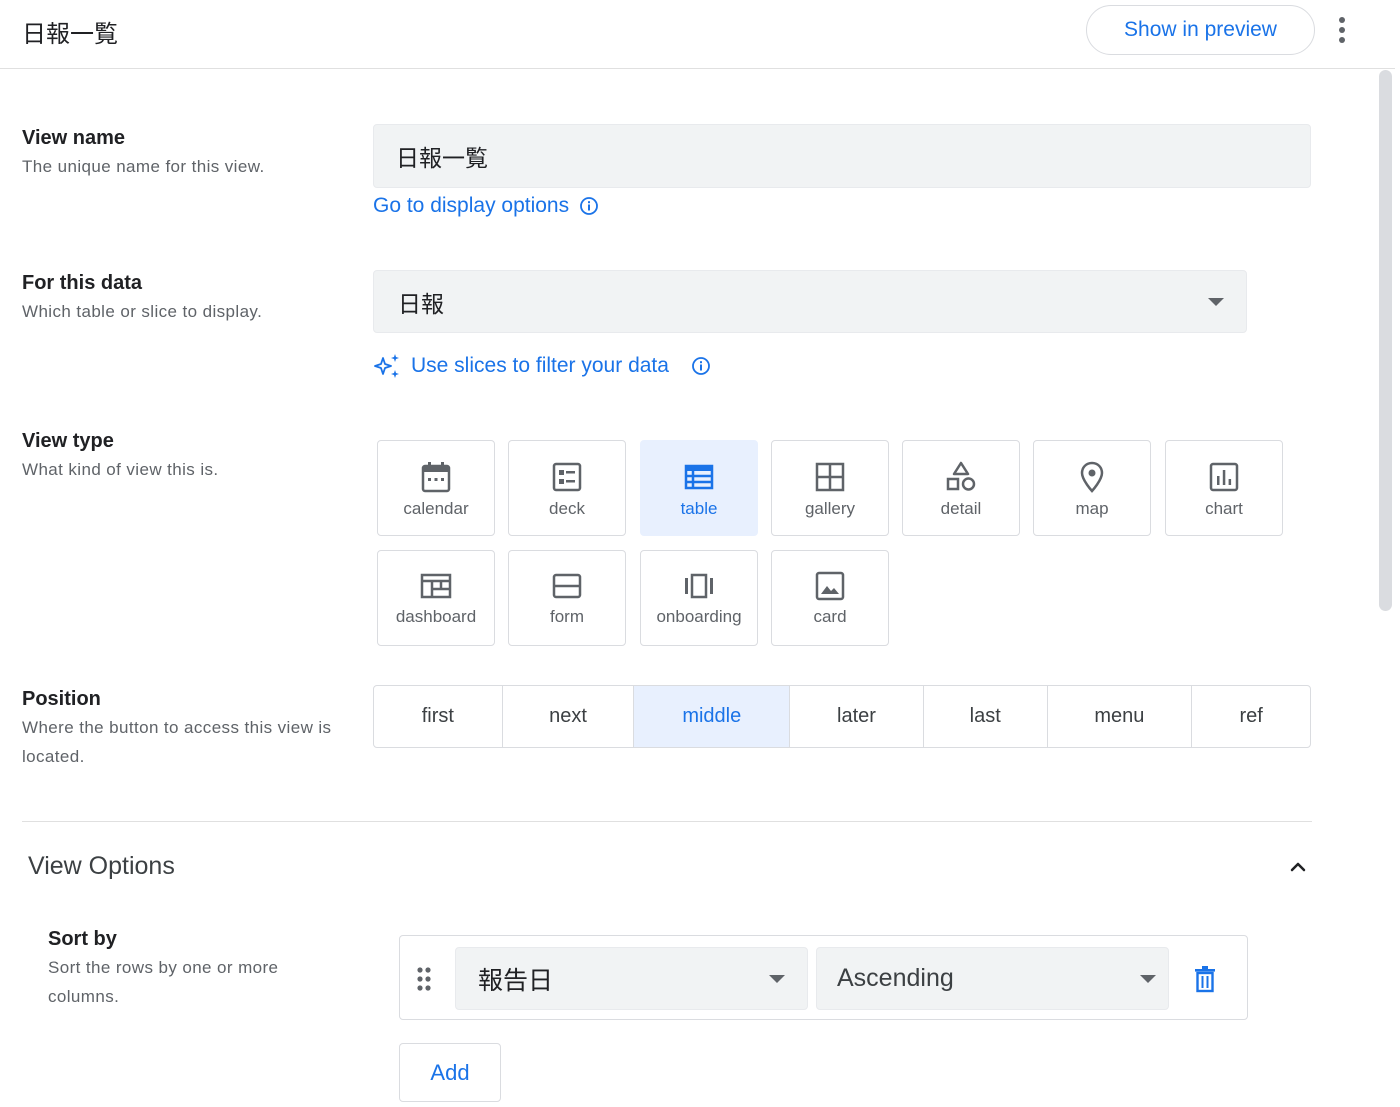  I want to click on sort-rule-row: 報告日 Ascending, so click(823, 977).